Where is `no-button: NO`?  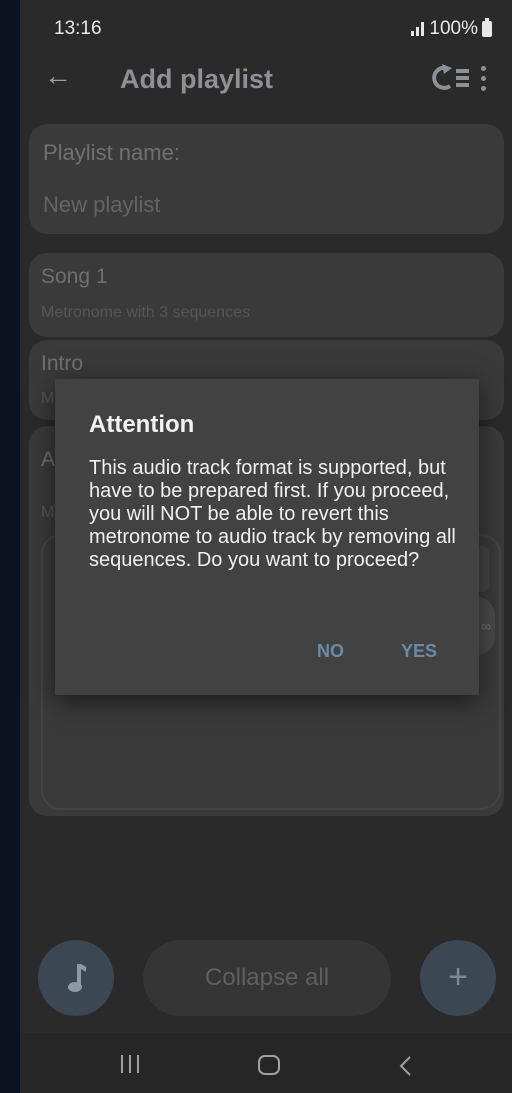
no-button: NO is located at coordinates (330, 651).